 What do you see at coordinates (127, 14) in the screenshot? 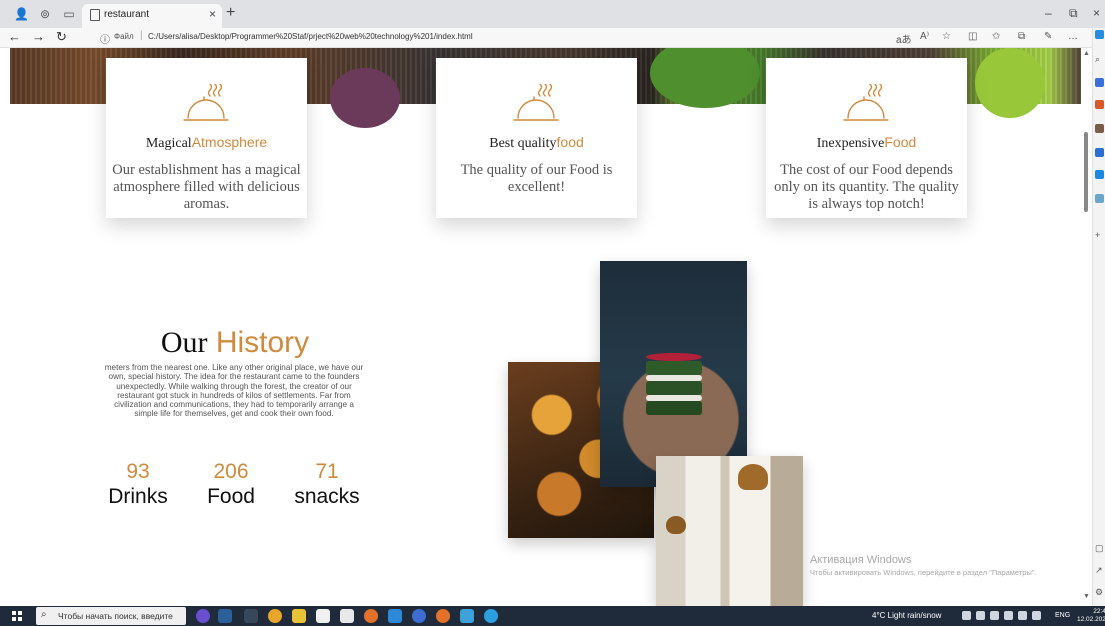
I see `tab-title: restaurant` at bounding box center [127, 14].